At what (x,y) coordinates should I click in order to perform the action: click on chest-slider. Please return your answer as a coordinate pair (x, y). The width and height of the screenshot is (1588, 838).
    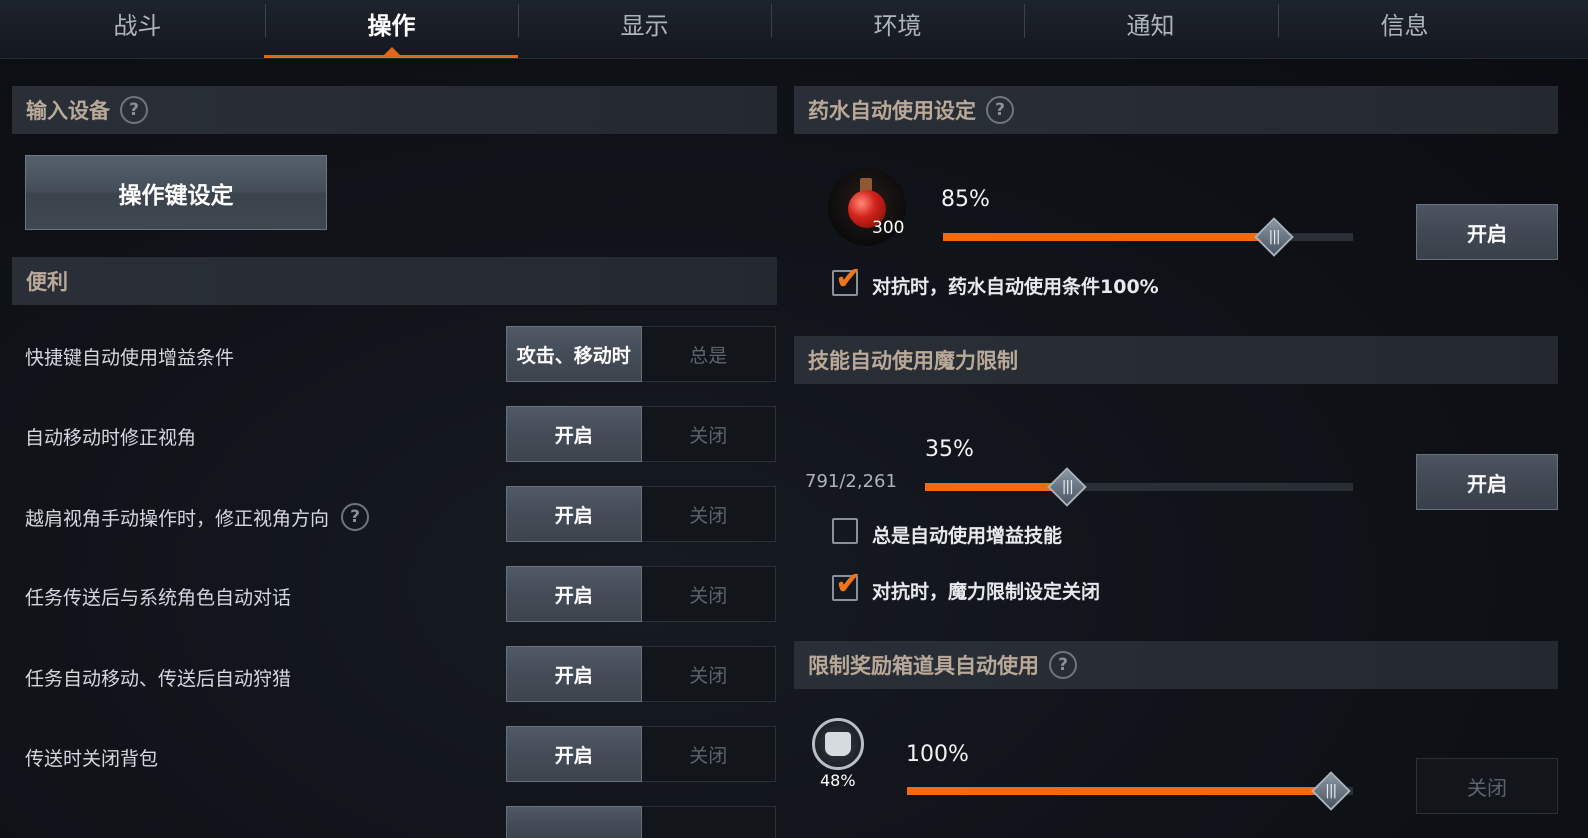
    Looking at the image, I should click on (1130, 791).